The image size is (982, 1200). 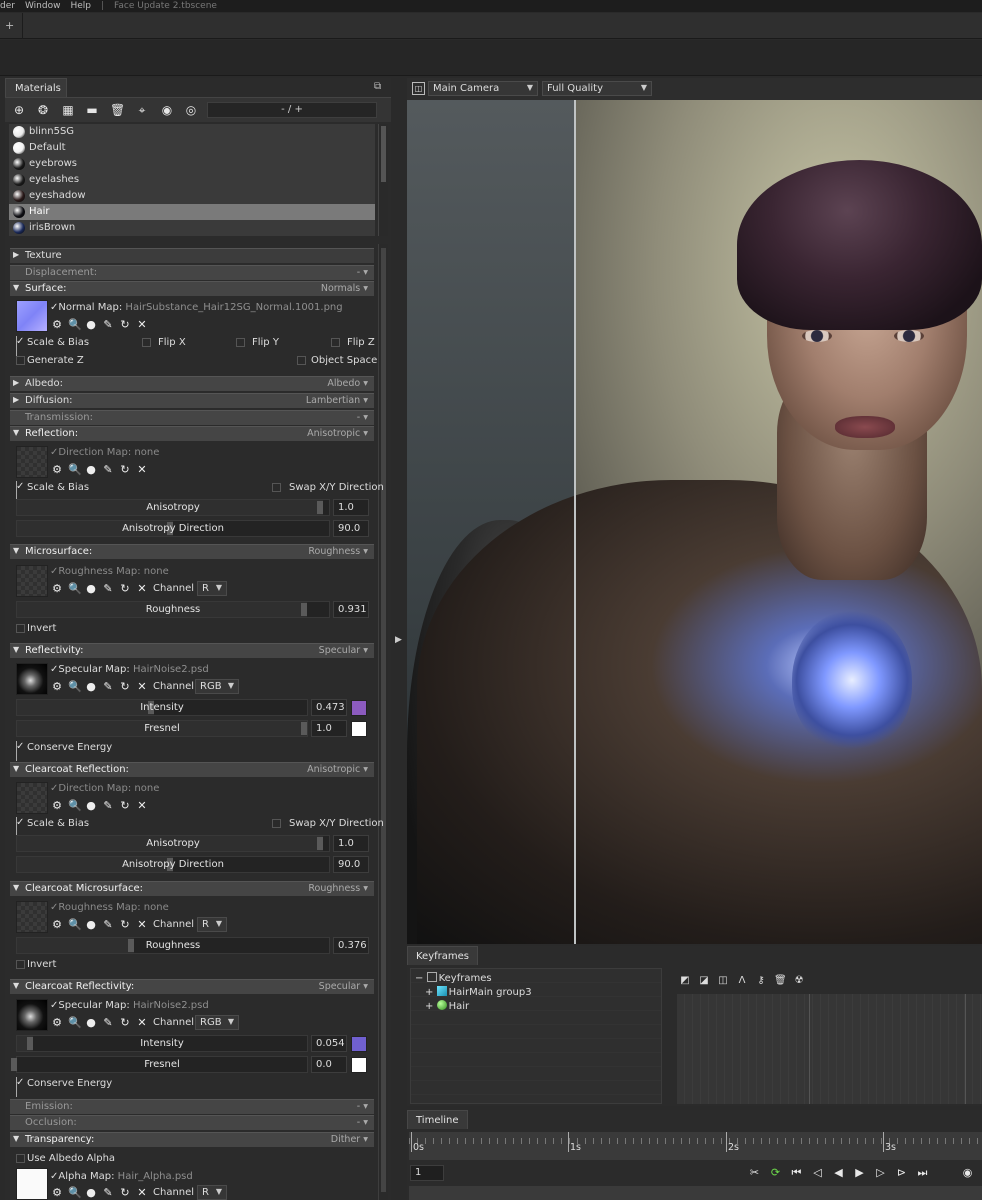 What do you see at coordinates (922, 1172) in the screenshot?
I see `skip-end-icon: ⏭` at bounding box center [922, 1172].